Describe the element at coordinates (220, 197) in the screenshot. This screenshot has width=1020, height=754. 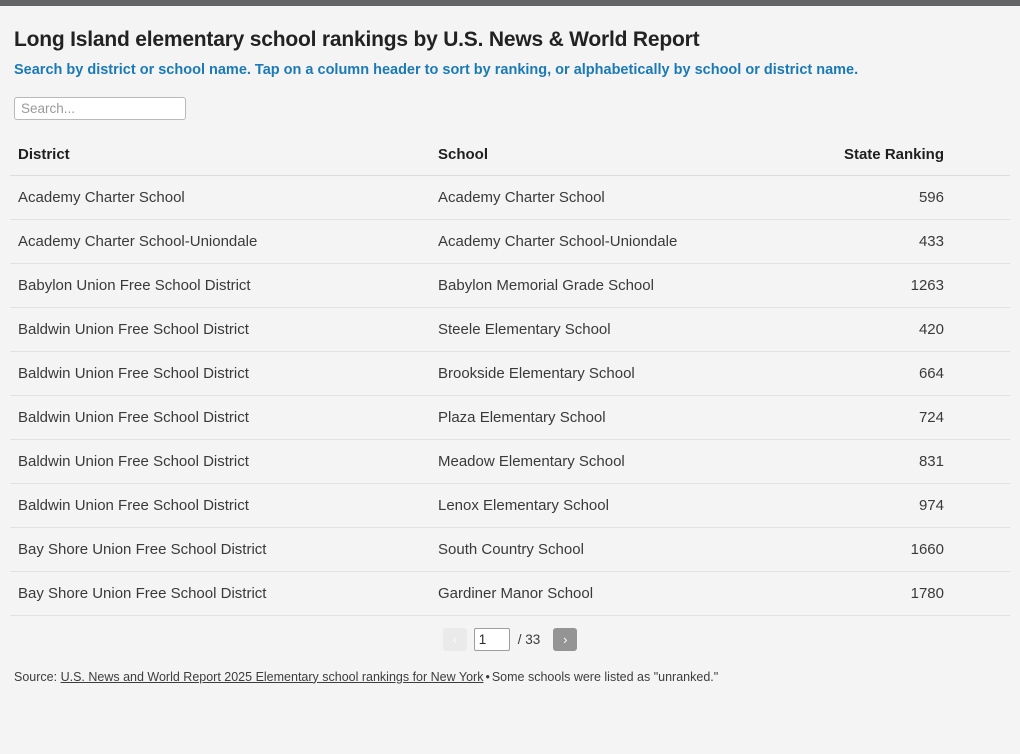
I see `cell-district: Academy Charter School` at that location.